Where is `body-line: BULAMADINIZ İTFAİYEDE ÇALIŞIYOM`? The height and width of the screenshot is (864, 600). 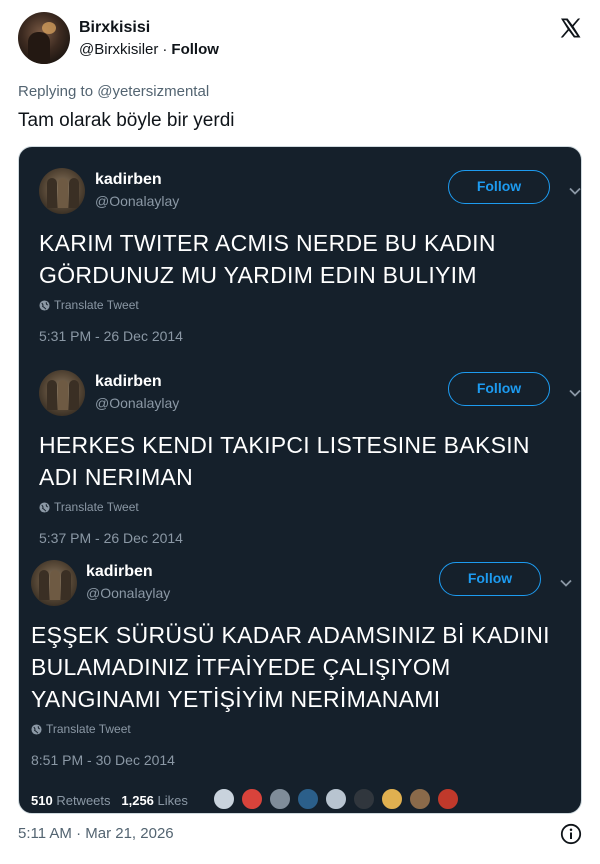 body-line: BULAMADINIZ İTFAİYEDE ÇALIŞIYOM is located at coordinates (241, 667).